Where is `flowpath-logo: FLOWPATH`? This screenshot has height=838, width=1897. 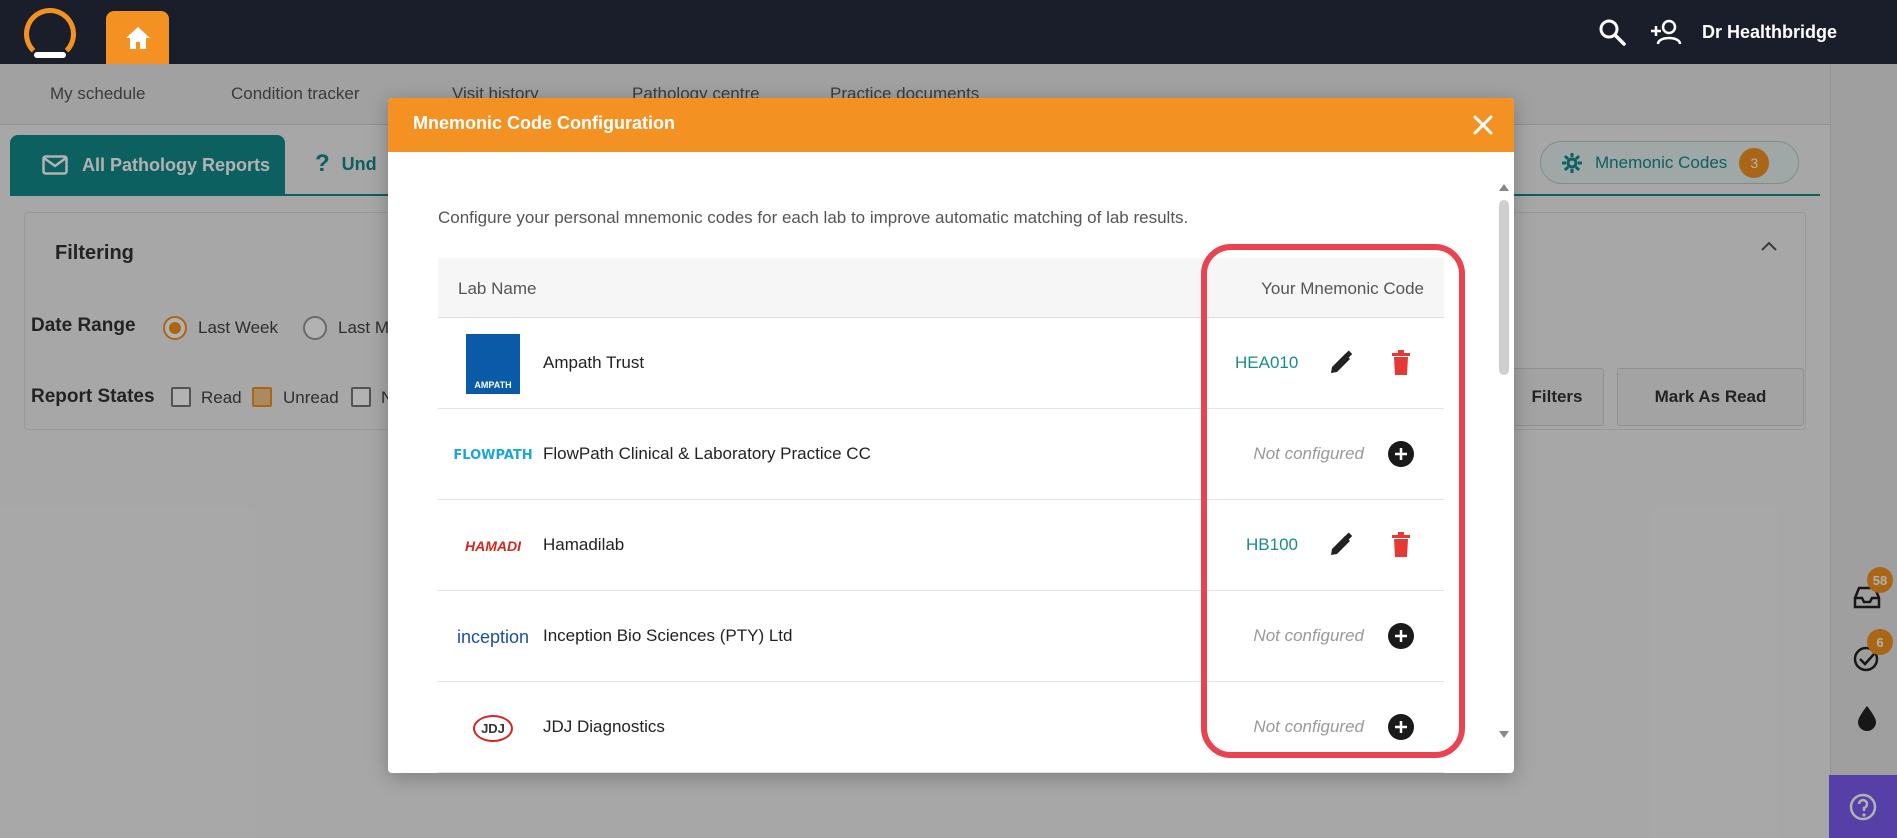 flowpath-logo: FLOWPATH is located at coordinates (493, 455).